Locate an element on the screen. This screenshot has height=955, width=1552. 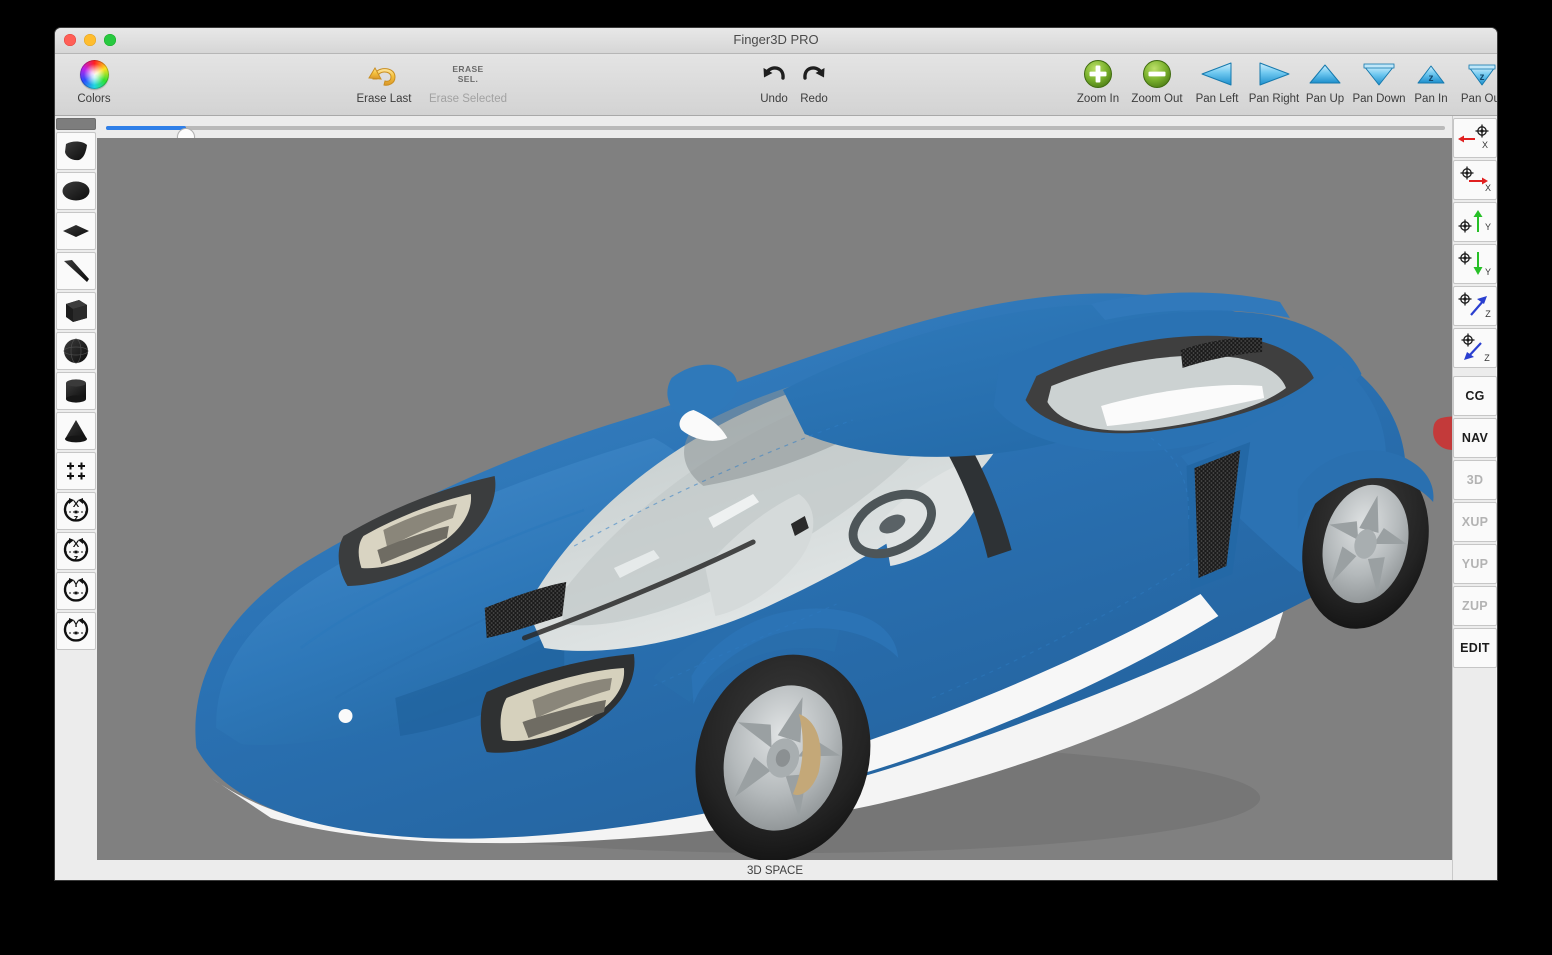
pan-left-button: Pan Left is located at coordinates (1217, 80).